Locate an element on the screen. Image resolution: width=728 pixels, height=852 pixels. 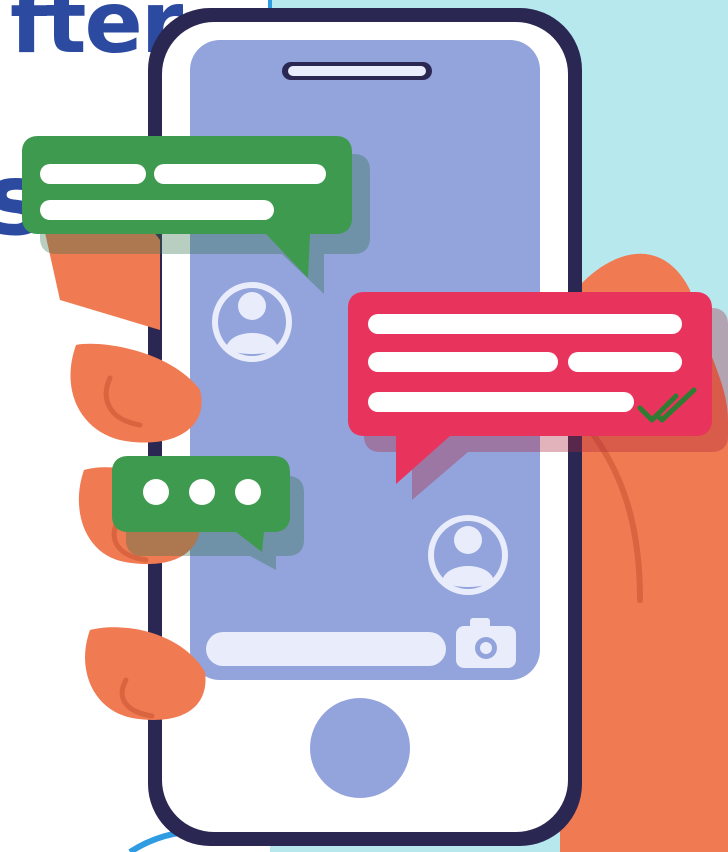
message-input-bar is located at coordinates (326, 649).